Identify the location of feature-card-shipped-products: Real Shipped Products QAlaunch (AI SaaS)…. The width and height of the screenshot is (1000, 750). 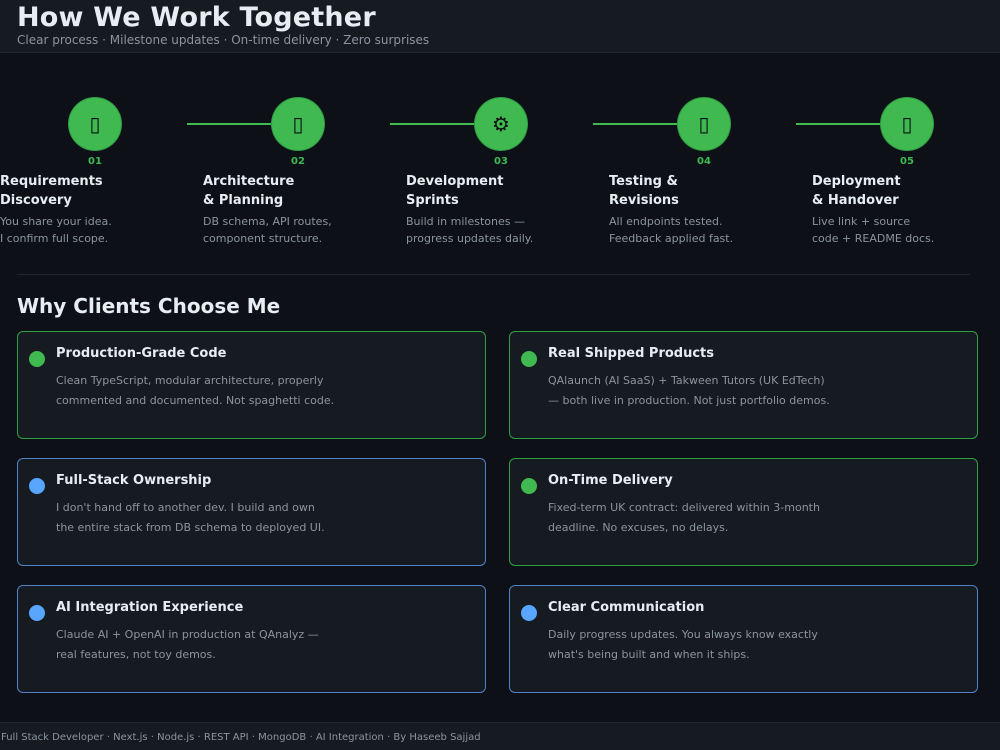
(743, 385).